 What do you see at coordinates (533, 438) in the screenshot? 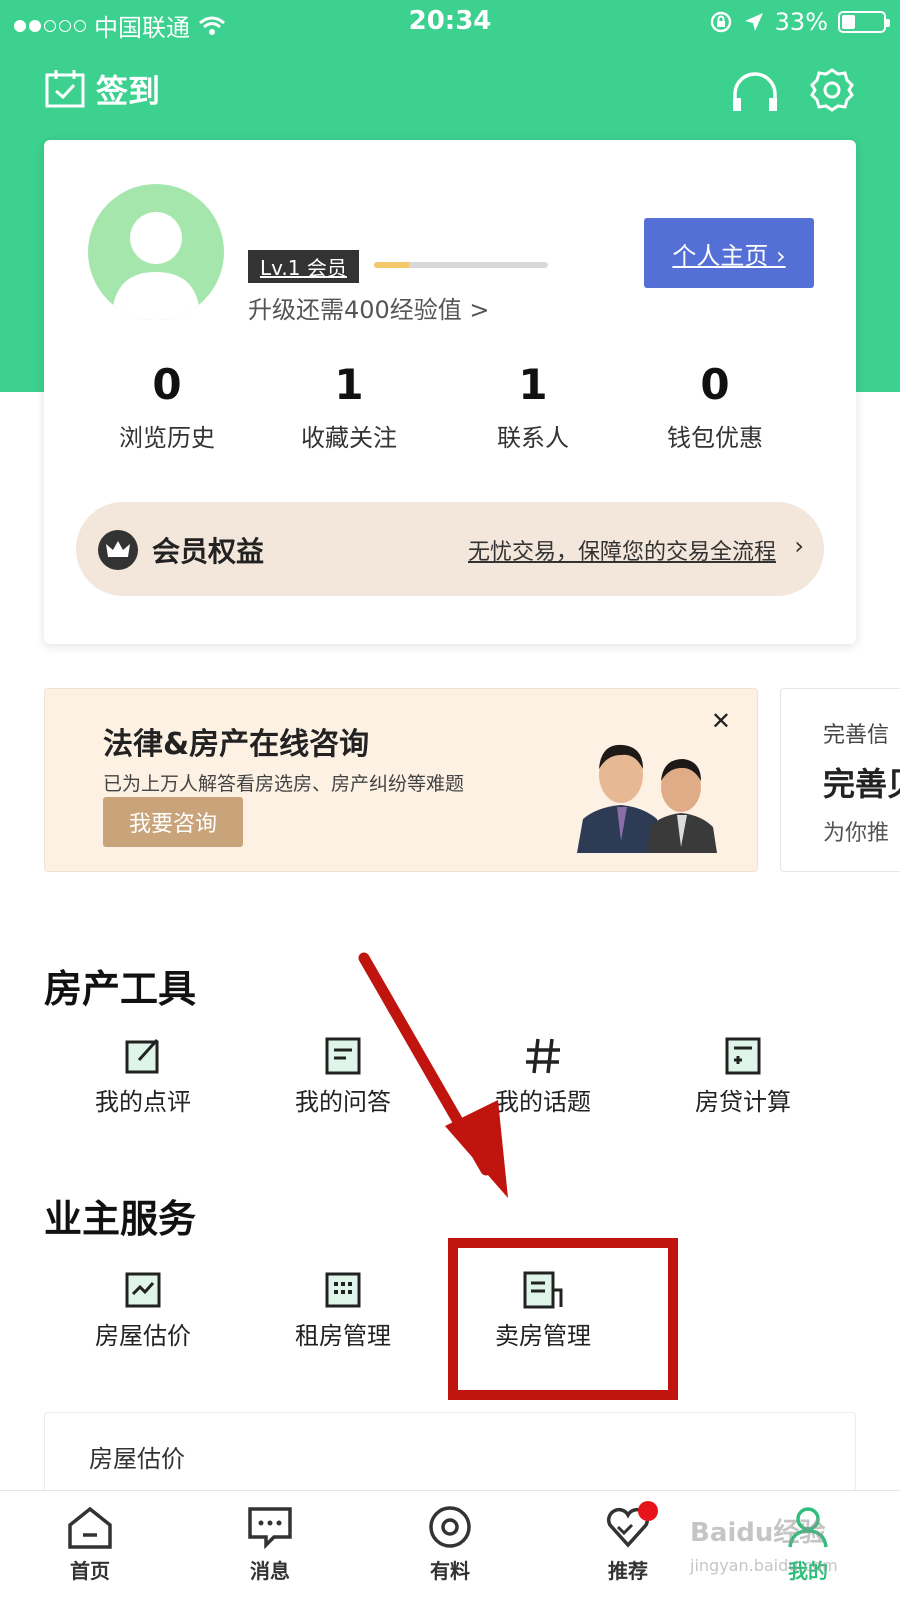
I see `stat-label: 联系人` at bounding box center [533, 438].